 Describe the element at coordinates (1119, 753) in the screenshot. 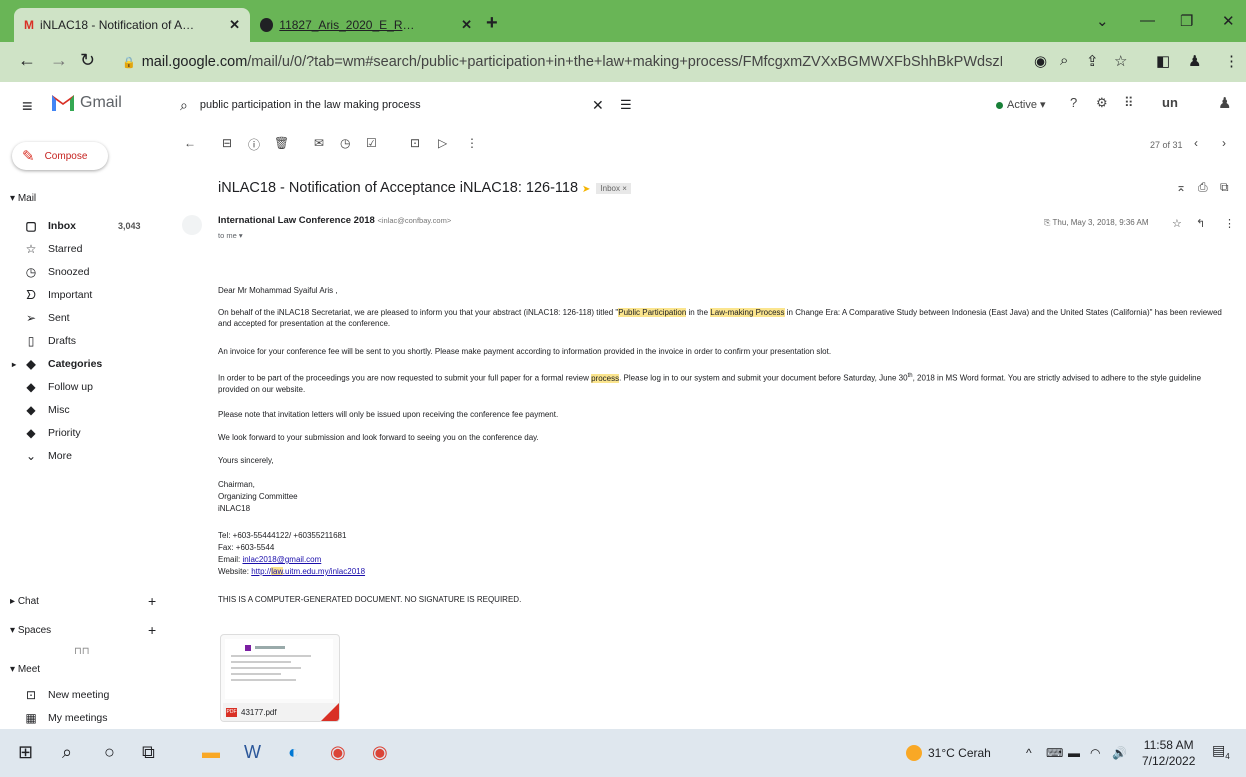

I see `volume-icon: 🔊` at that location.